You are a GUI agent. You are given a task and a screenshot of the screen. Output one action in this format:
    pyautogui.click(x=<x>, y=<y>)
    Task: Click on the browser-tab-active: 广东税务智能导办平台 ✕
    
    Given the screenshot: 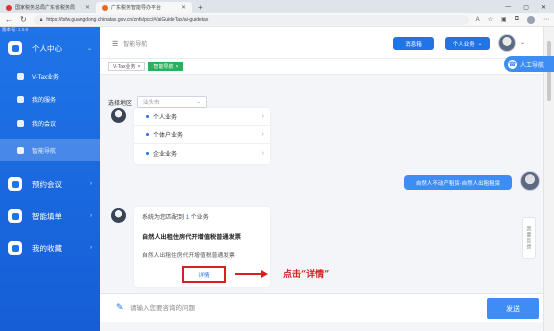 What is the action you would take?
    pyautogui.click(x=144, y=7)
    